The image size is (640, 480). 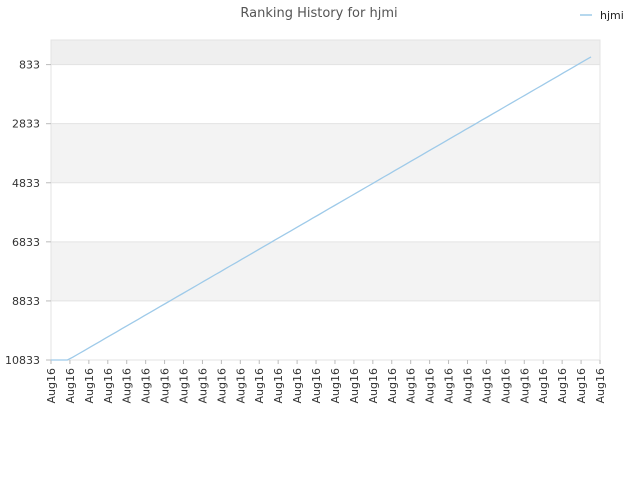 I want to click on x-tick-label-3: Aug16, so click(x=108, y=385).